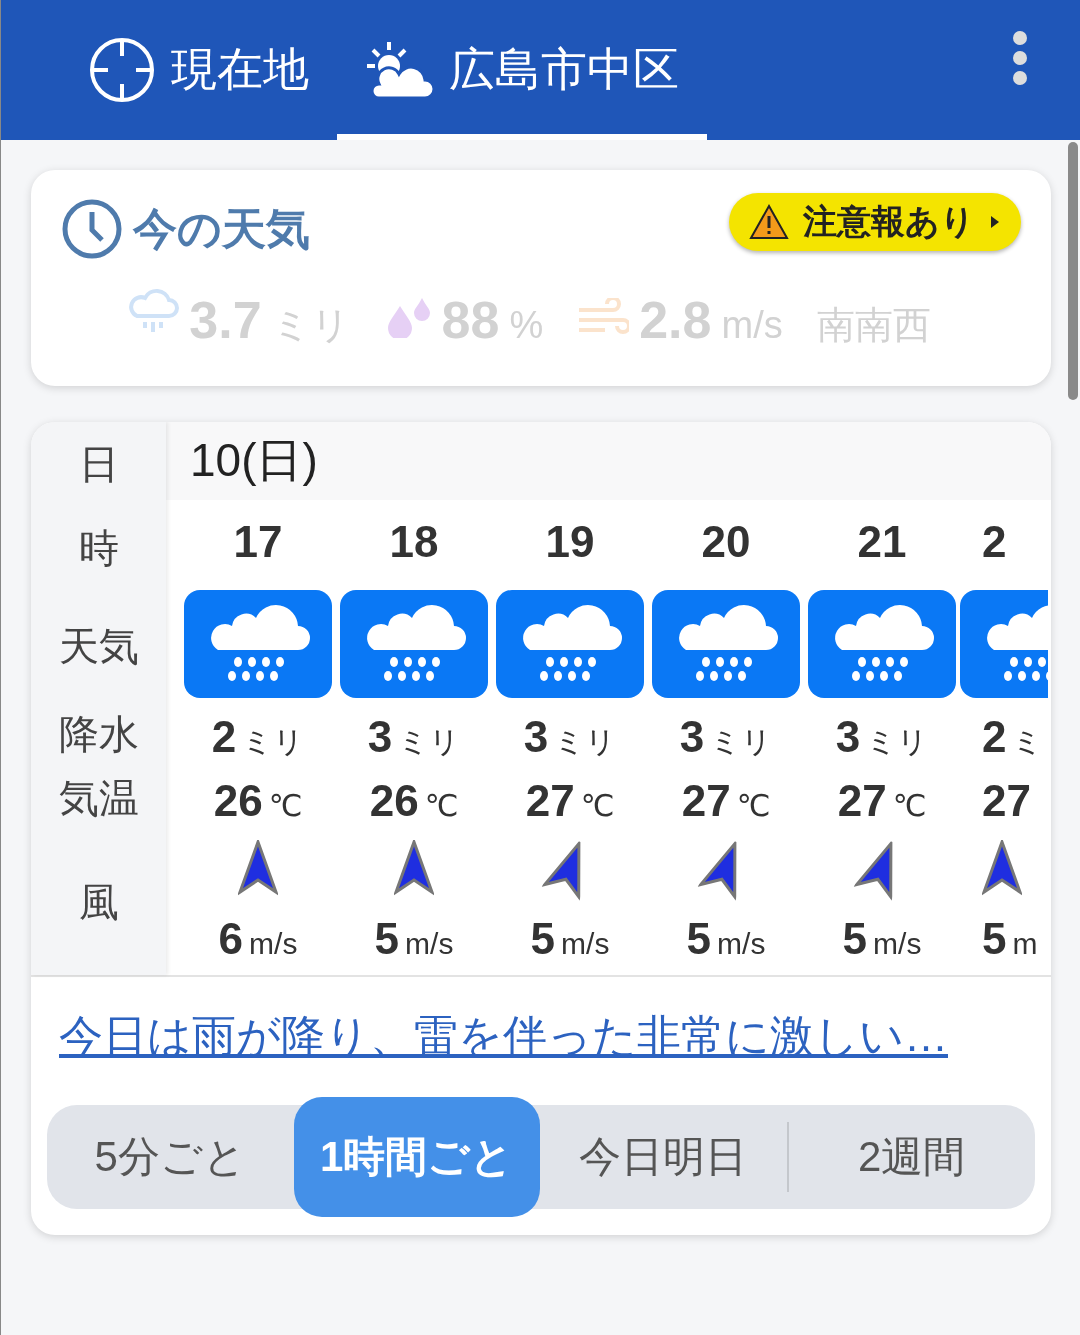 This screenshot has width=1080, height=1335. What do you see at coordinates (98, 798) in the screenshot?
I see `row-label: 気温` at bounding box center [98, 798].